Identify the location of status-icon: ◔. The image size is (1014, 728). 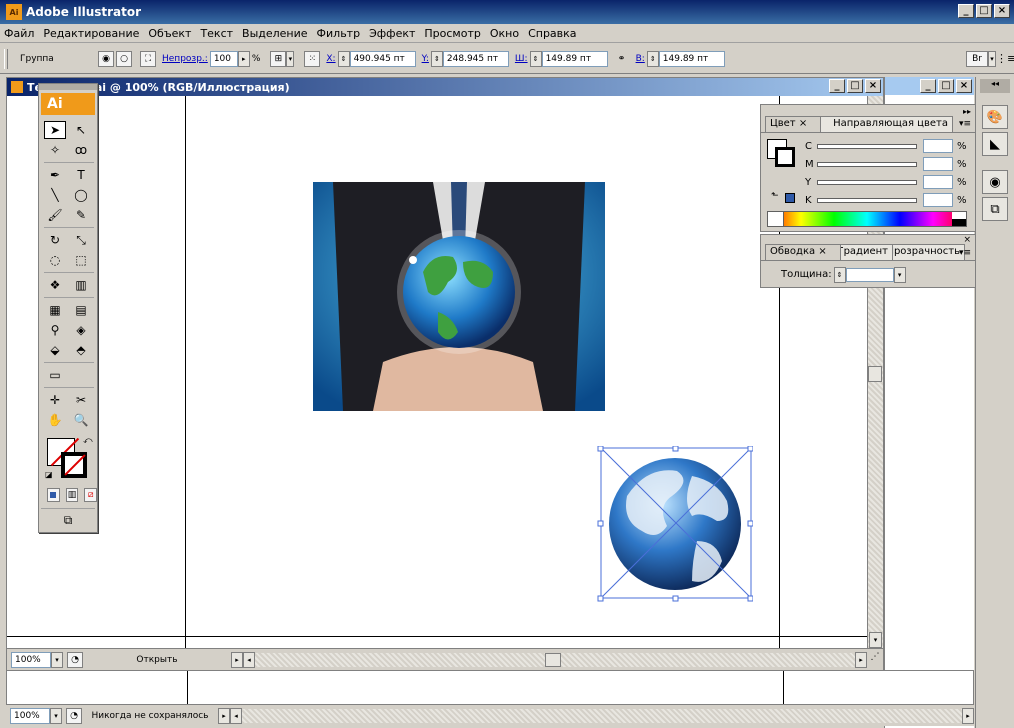
(75, 659).